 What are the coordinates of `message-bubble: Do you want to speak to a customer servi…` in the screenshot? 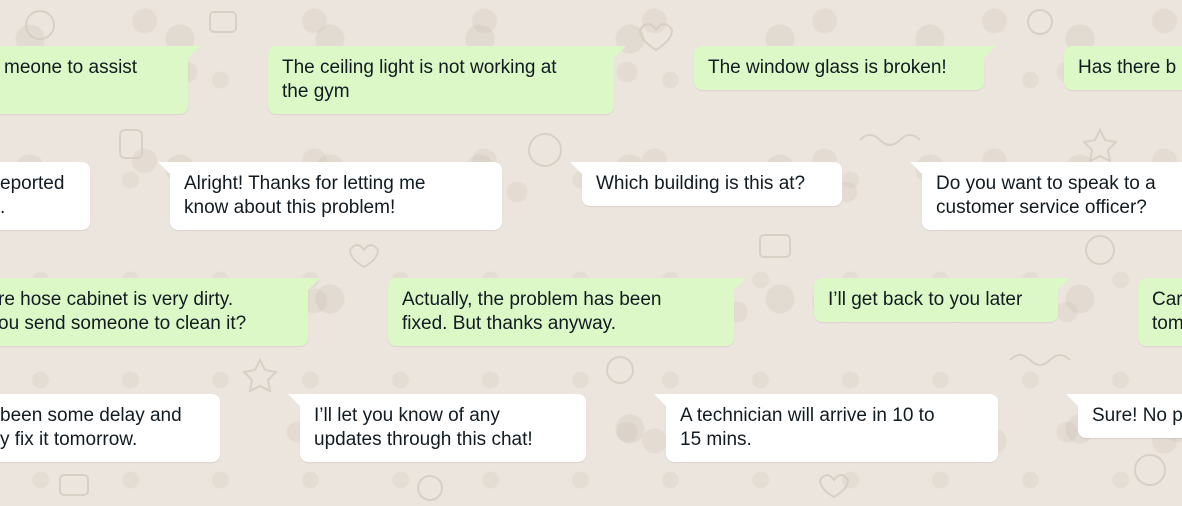 It's located at (1046, 196).